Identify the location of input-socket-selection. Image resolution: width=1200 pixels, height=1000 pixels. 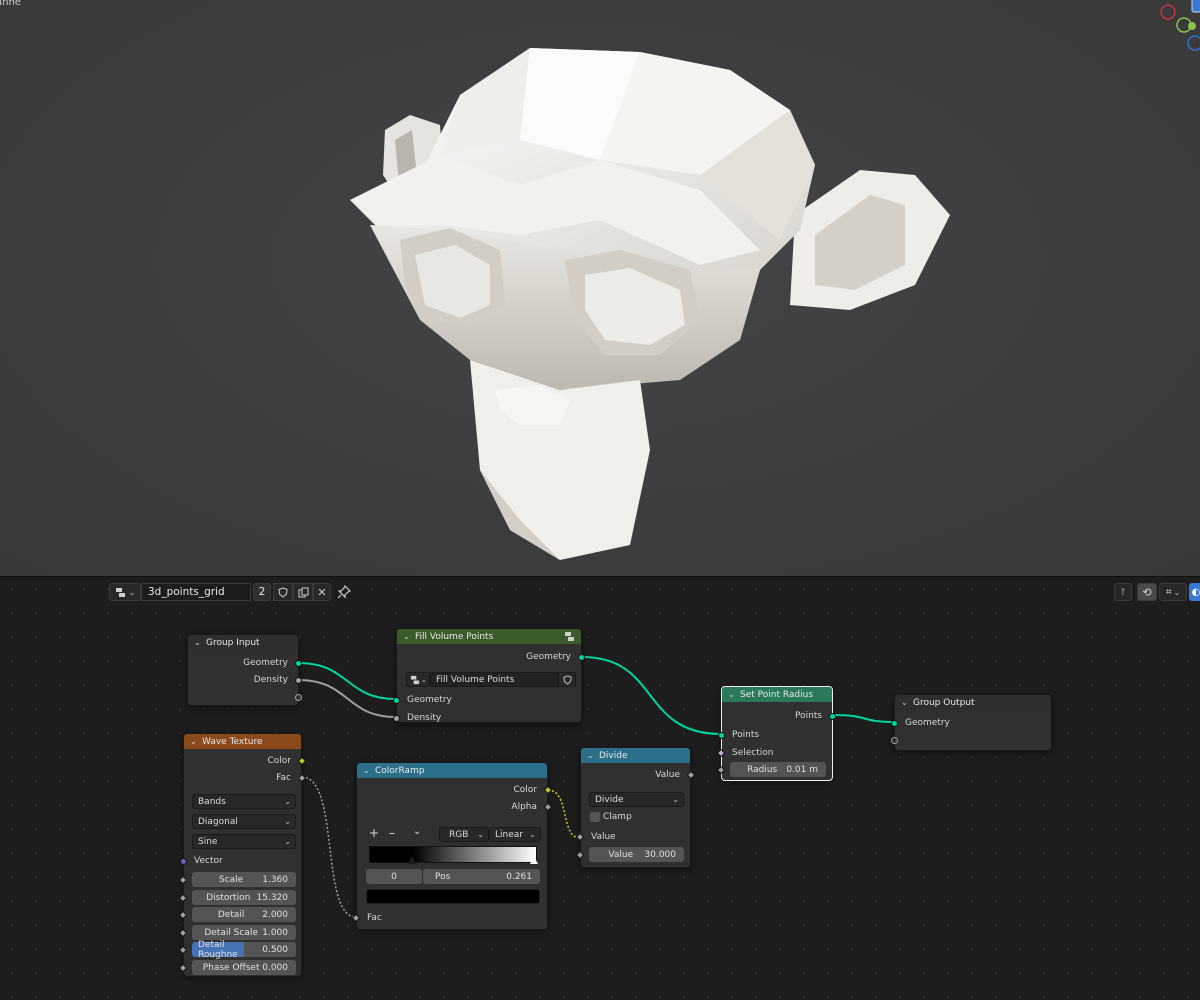
(721, 753).